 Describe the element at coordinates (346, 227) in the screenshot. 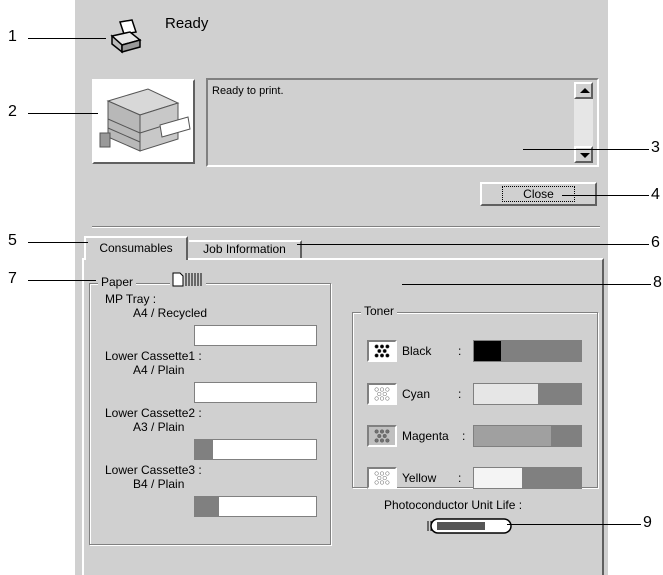

I see `separator` at that location.